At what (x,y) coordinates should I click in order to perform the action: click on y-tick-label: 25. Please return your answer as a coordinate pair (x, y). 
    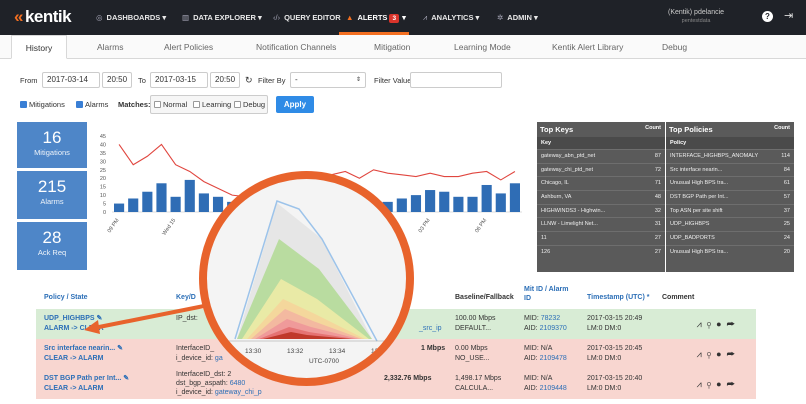
    Looking at the image, I should click on (103, 171).